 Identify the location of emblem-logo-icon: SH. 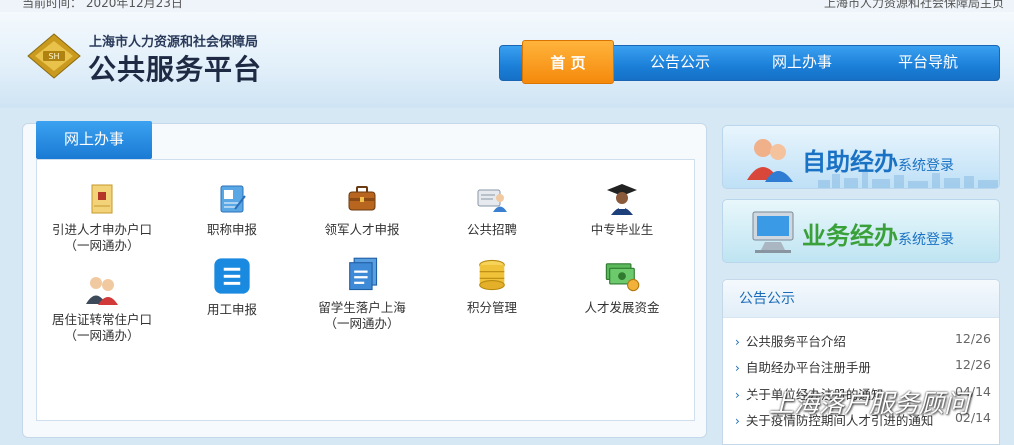
(54, 56).